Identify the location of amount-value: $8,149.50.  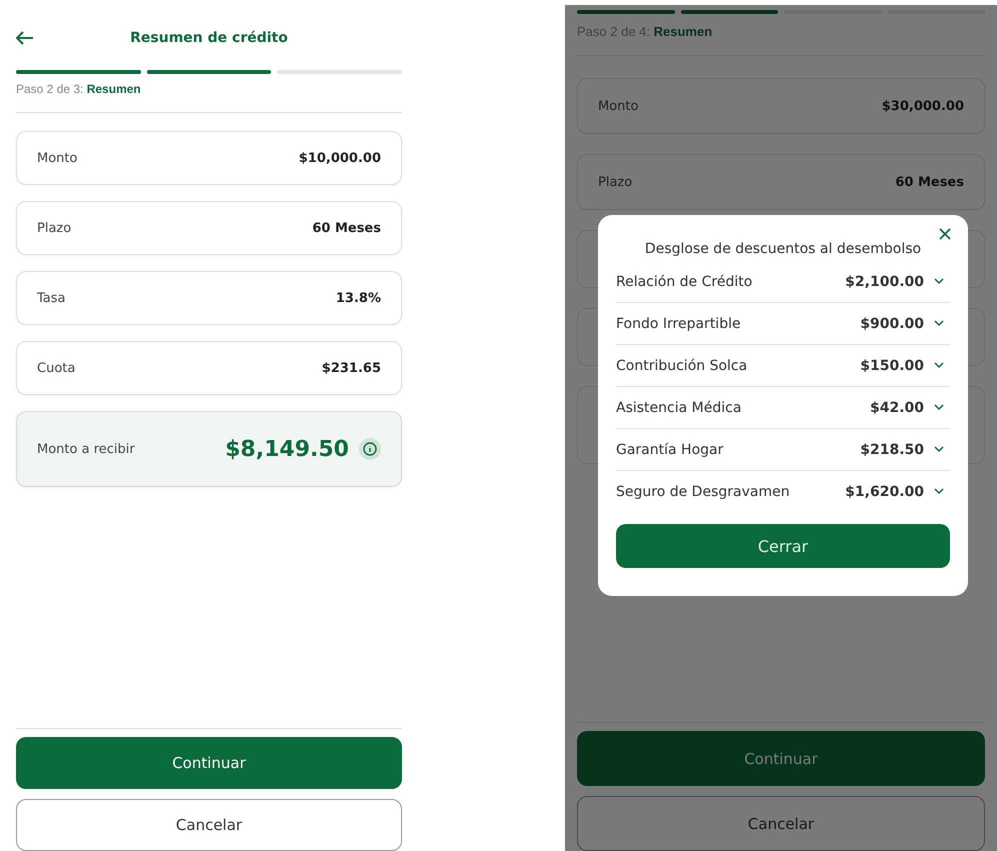
(287, 449).